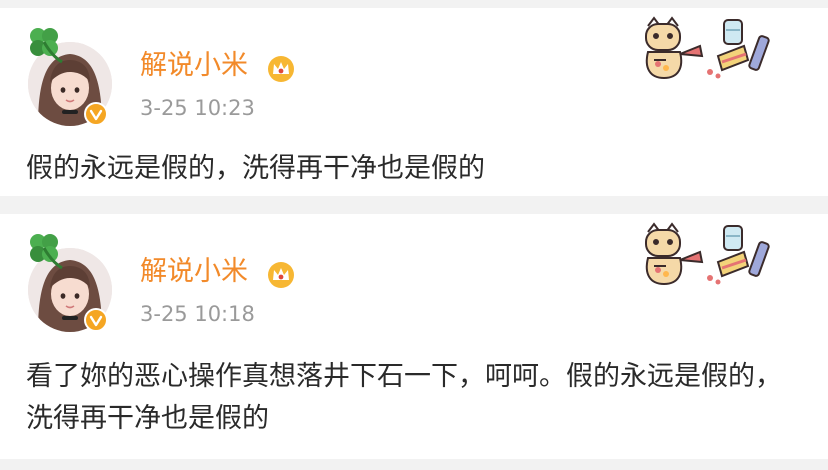 Image resolution: width=828 pixels, height=470 pixels. I want to click on post-text: 假的永远是假的，洗得再干净也是假的, so click(255, 168).